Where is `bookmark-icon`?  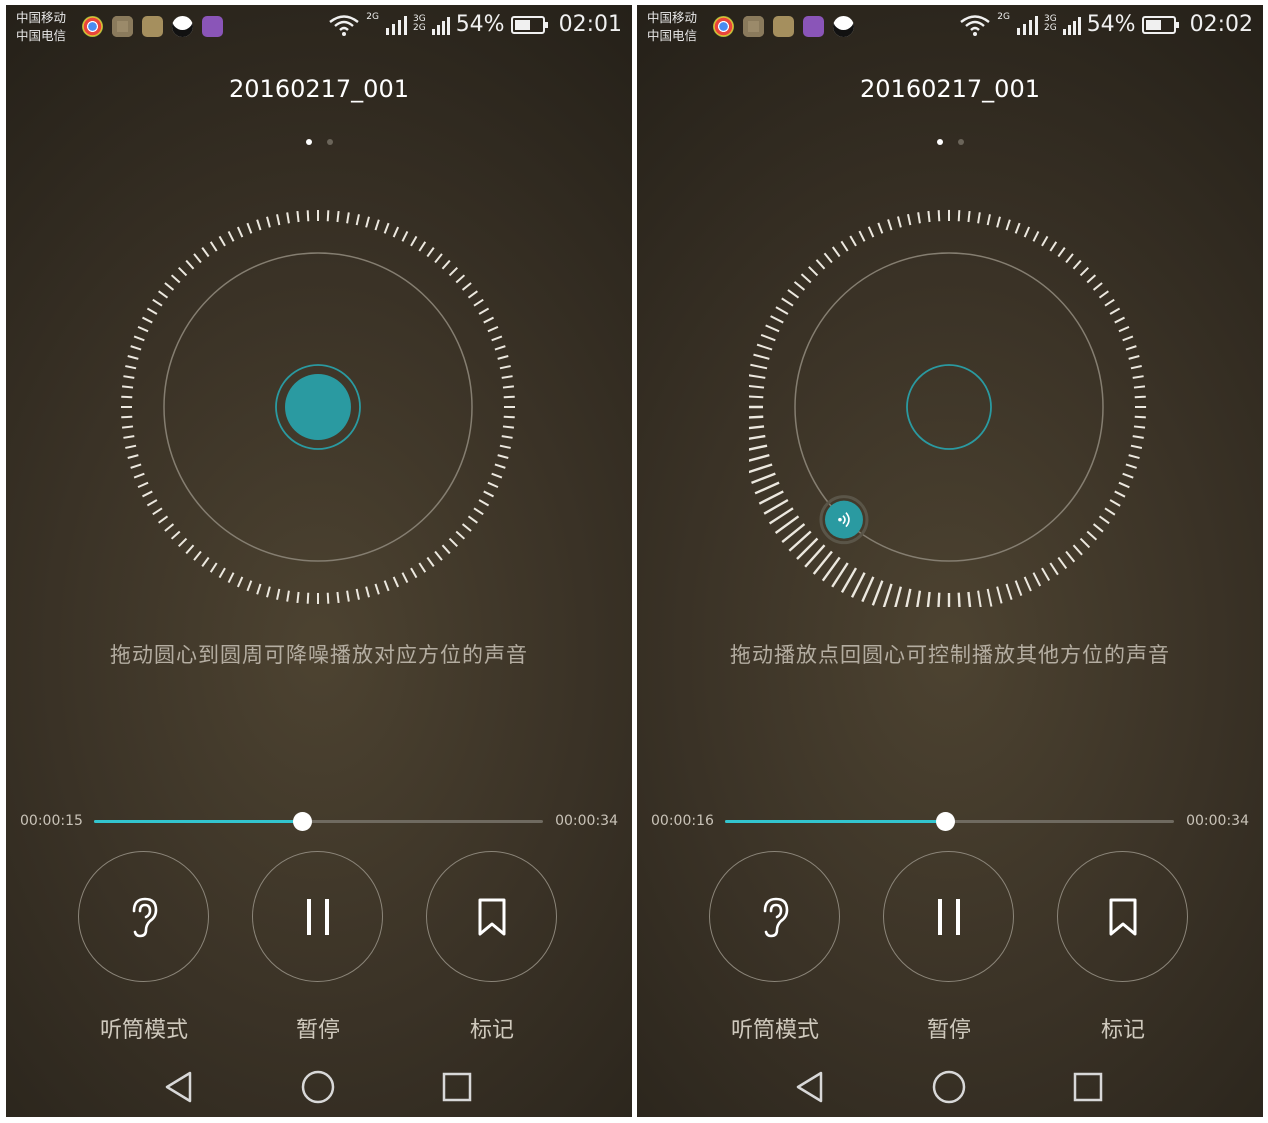 bookmark-icon is located at coordinates (1122, 916).